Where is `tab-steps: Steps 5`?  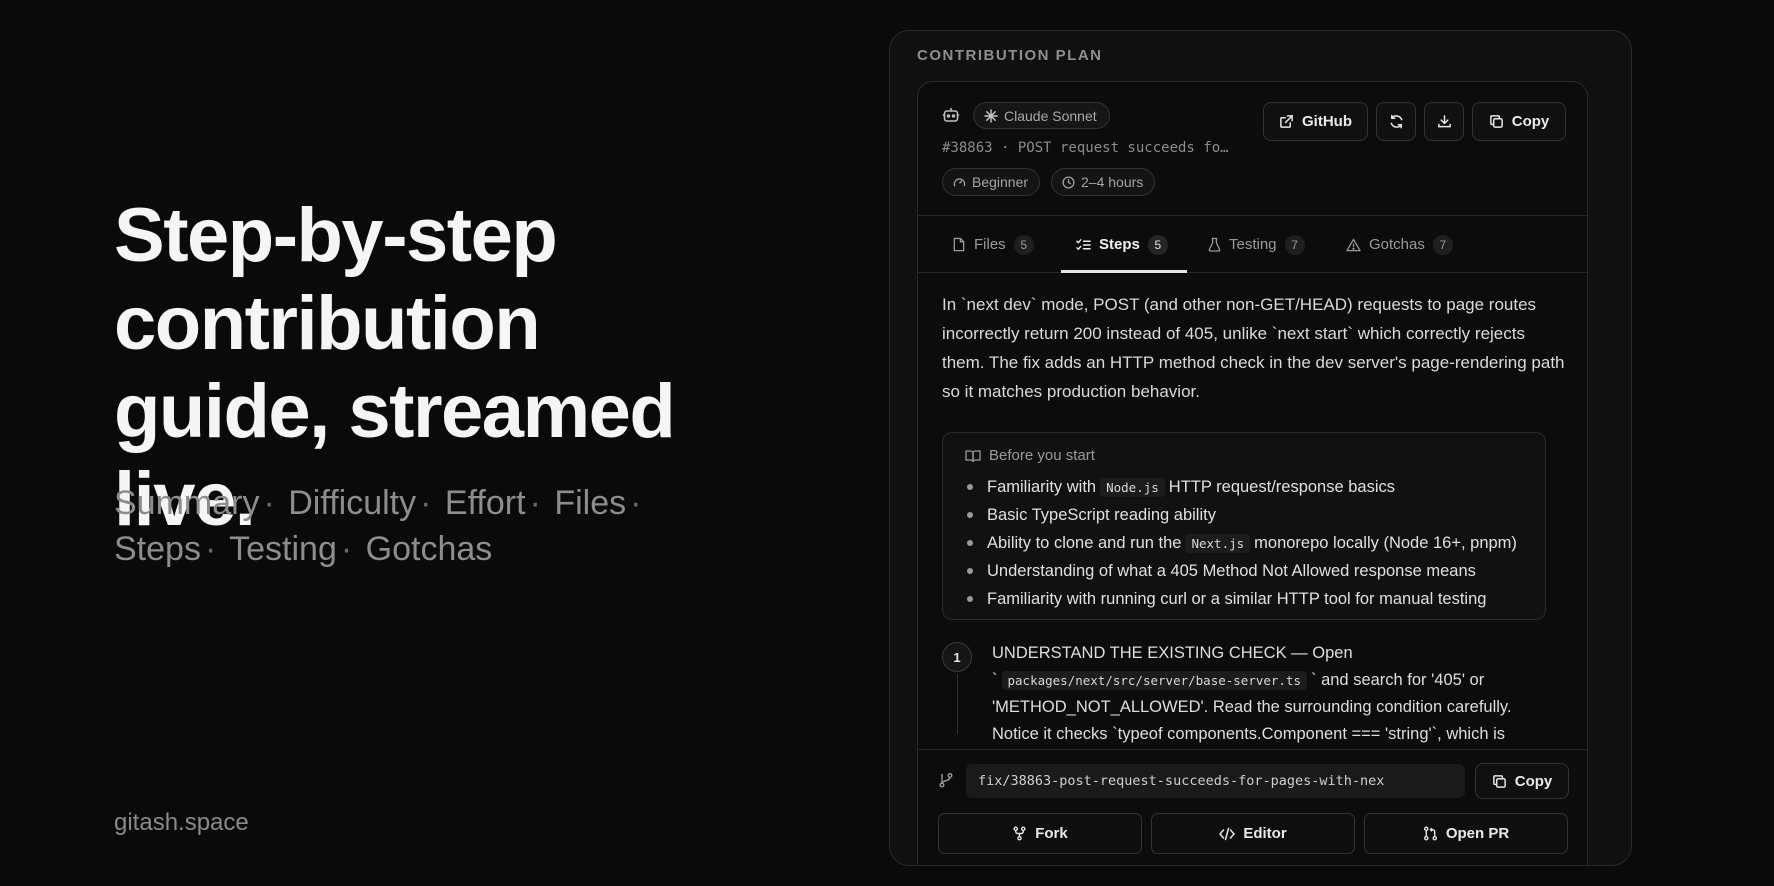 tab-steps: Steps 5 is located at coordinates (1122, 244).